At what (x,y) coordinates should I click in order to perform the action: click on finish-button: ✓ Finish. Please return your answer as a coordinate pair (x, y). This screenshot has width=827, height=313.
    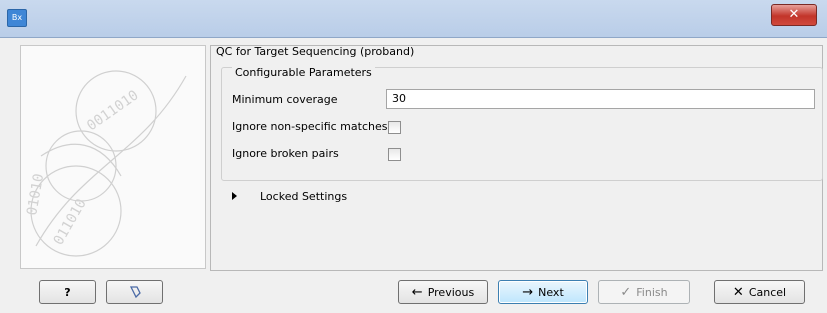
    Looking at the image, I should click on (644, 292).